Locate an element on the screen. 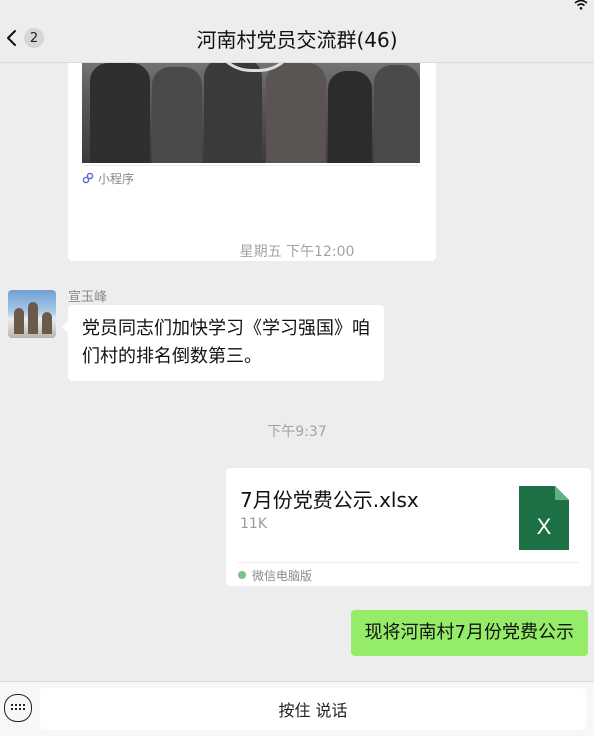  message-text-line: 党员同志们加快学习《学习强国》咱 is located at coordinates (226, 328).